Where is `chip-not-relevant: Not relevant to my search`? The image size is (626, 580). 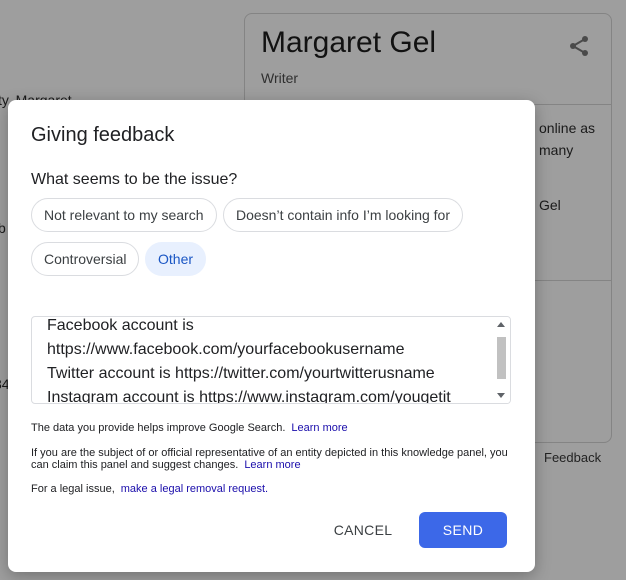 chip-not-relevant: Not relevant to my search is located at coordinates (124, 215).